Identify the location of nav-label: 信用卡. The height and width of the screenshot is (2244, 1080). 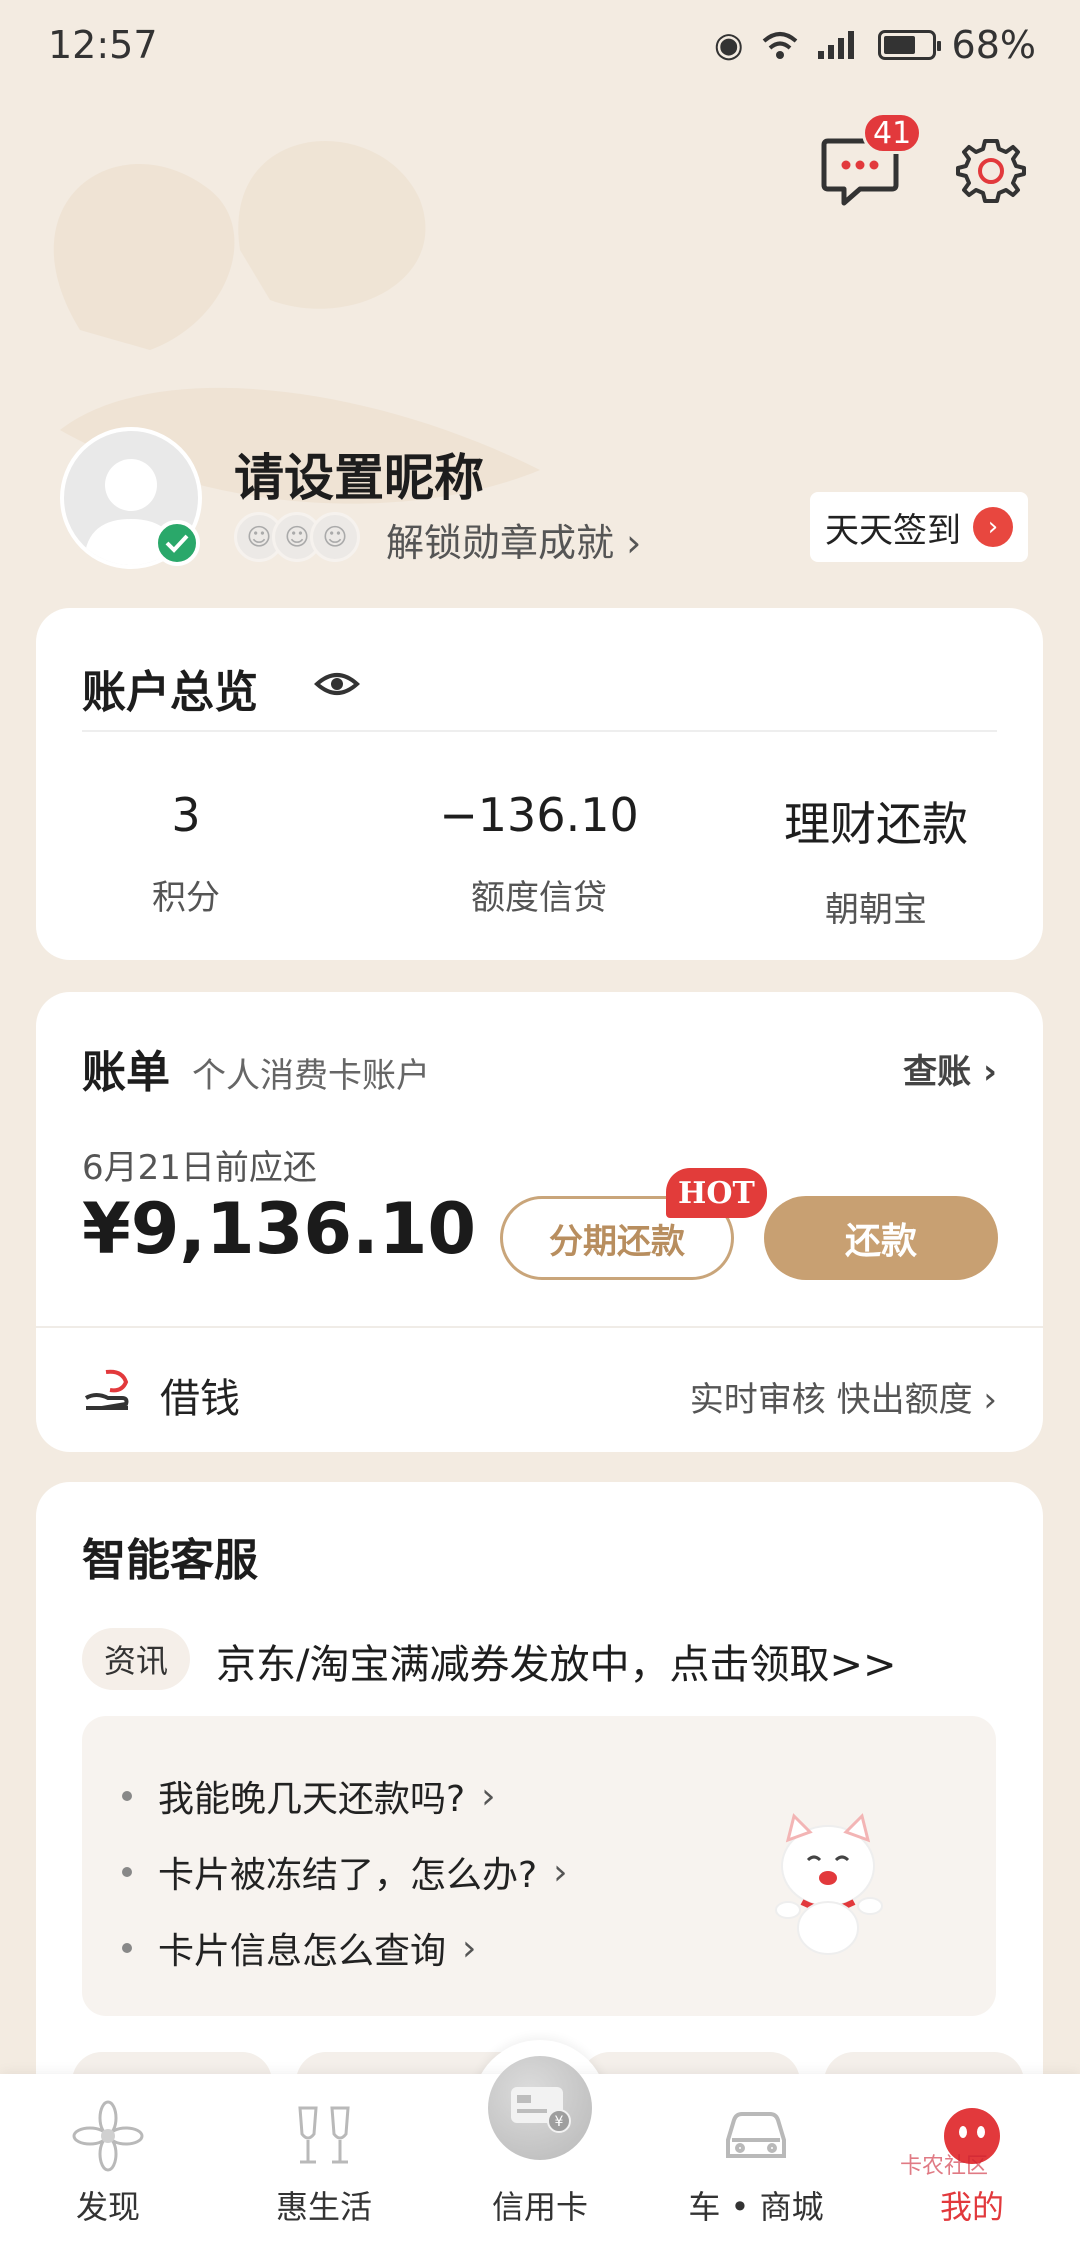
(539, 2207).